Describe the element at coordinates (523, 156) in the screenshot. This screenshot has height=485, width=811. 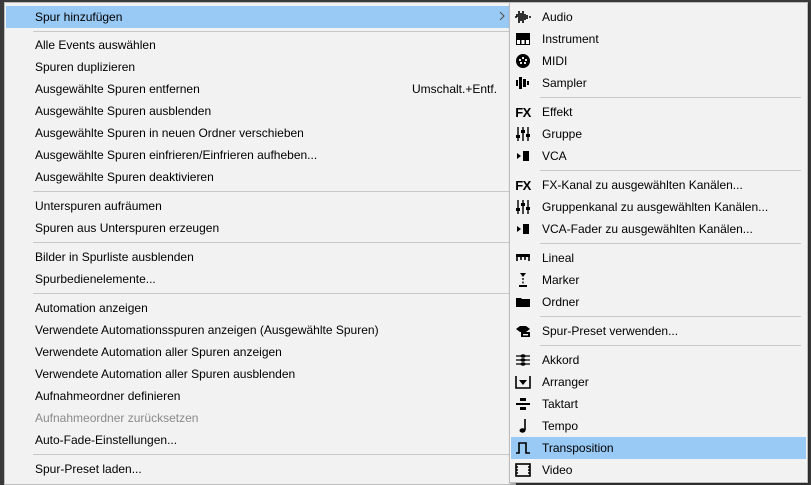
I see `vca-fader-icon` at that location.